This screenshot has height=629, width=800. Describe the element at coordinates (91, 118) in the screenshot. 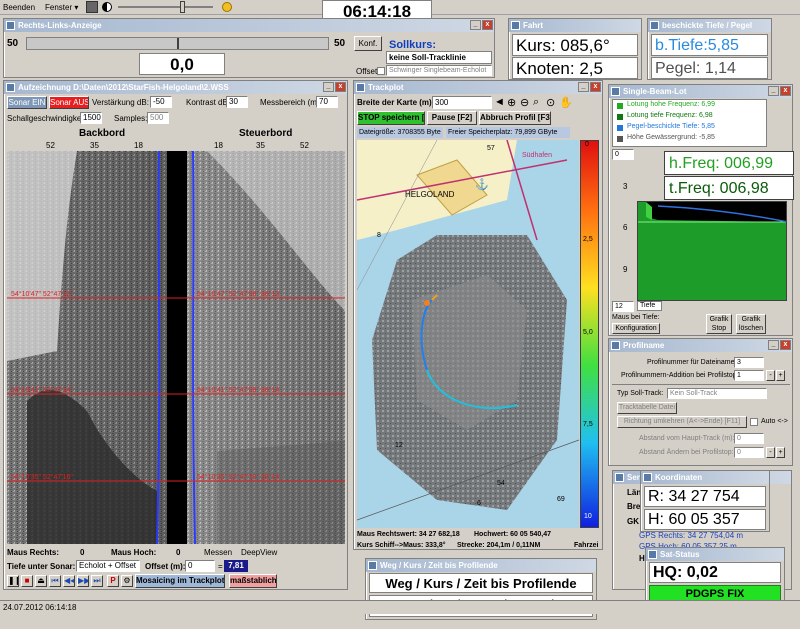

I see `schall-input: 1500` at that location.